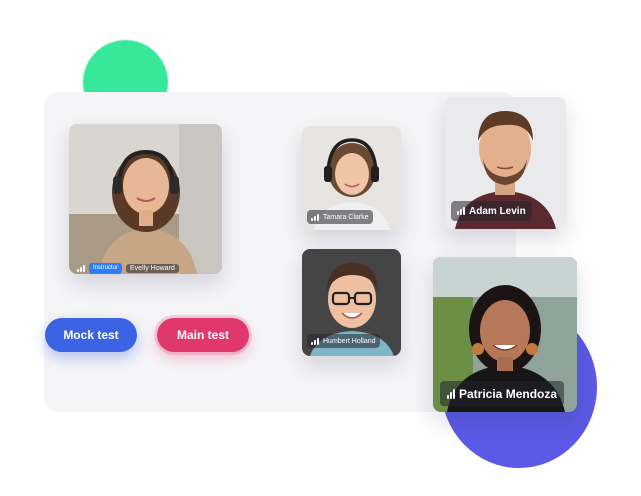 Image resolution: width=641 pixels, height=496 pixels. What do you see at coordinates (346, 217) in the screenshot?
I see `participant-name: Tamara Clarke` at bounding box center [346, 217].